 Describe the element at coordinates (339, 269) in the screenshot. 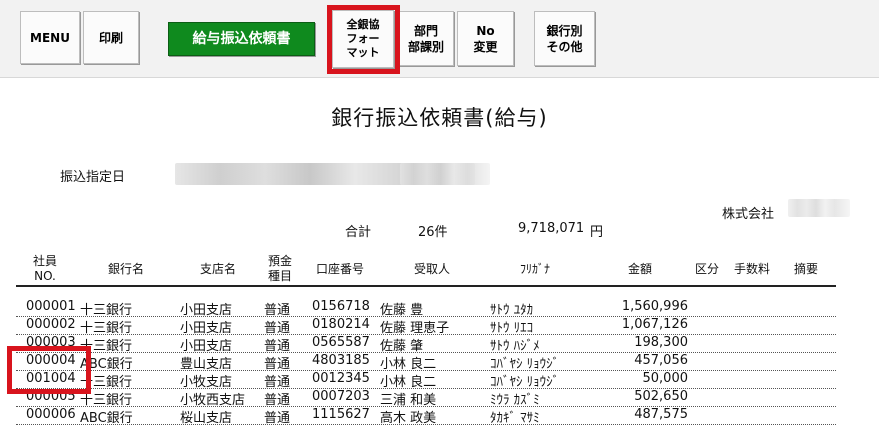

I see `col-account: 口座番号` at that location.